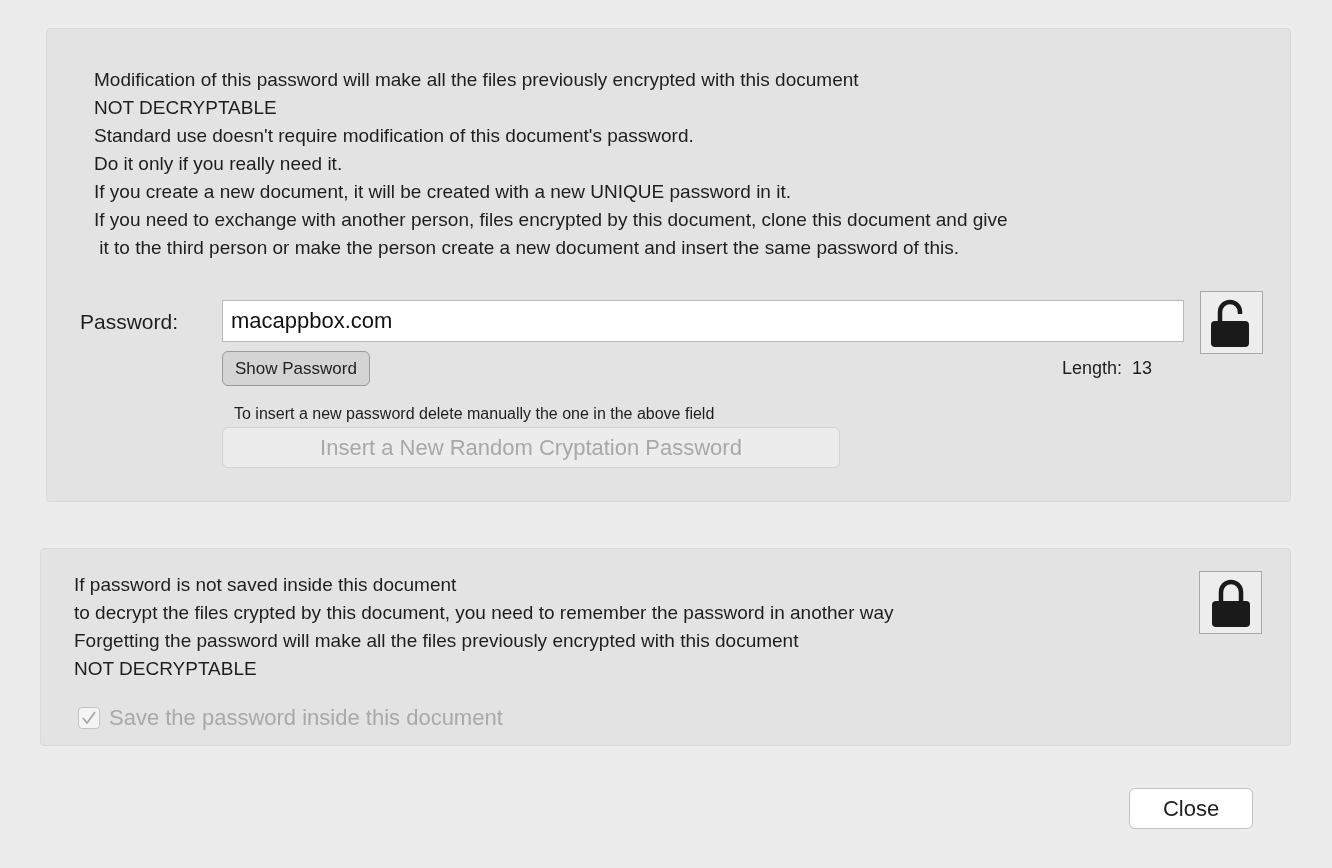  I want to click on show-password-button: Show Password, so click(296, 368).